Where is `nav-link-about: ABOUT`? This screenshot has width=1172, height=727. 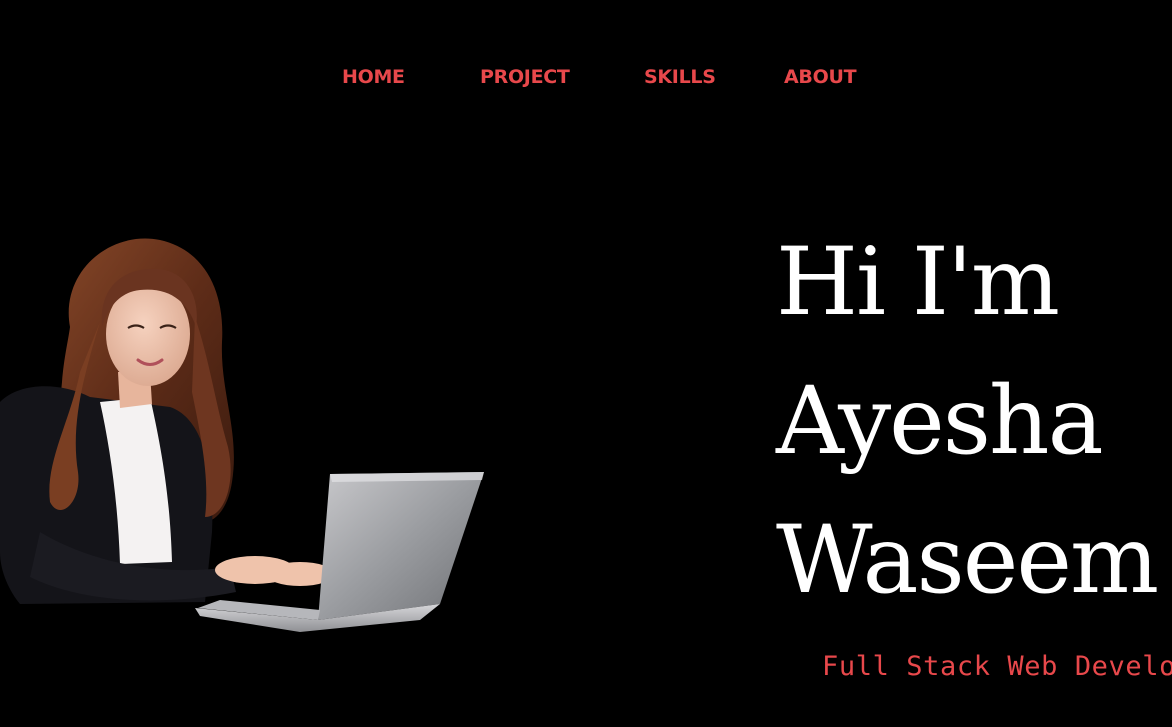
nav-link-about: ABOUT is located at coordinates (820, 77).